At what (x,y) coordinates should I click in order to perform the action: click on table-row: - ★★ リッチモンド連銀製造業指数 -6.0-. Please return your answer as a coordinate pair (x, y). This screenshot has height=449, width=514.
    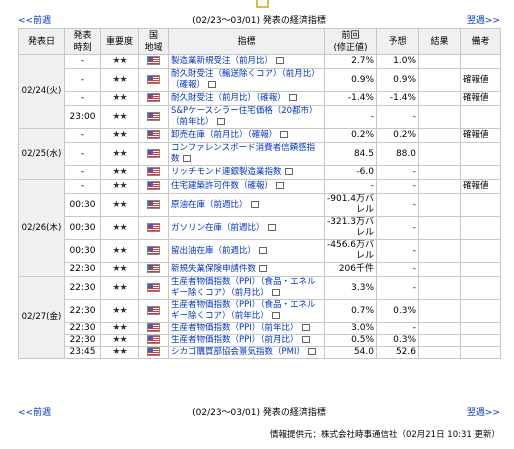
    Looking at the image, I should click on (260, 172).